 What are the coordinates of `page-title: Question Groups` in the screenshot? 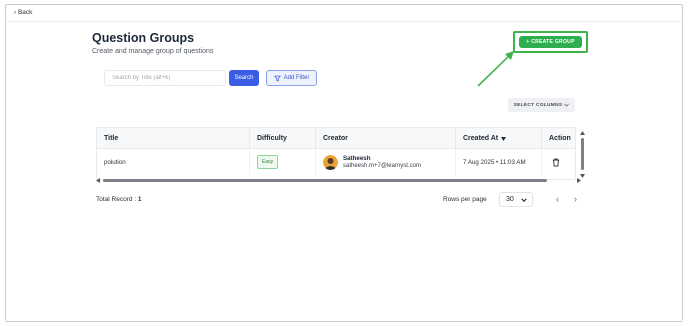 It's located at (143, 38).